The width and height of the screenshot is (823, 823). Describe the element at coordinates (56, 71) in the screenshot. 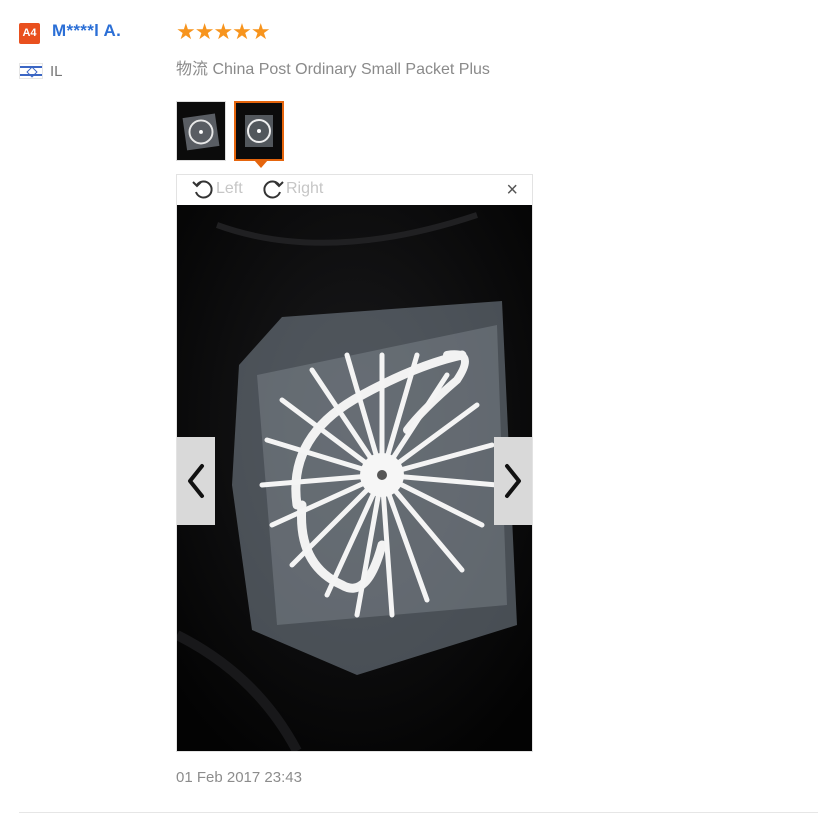

I see `reviewer-country: IL` at that location.